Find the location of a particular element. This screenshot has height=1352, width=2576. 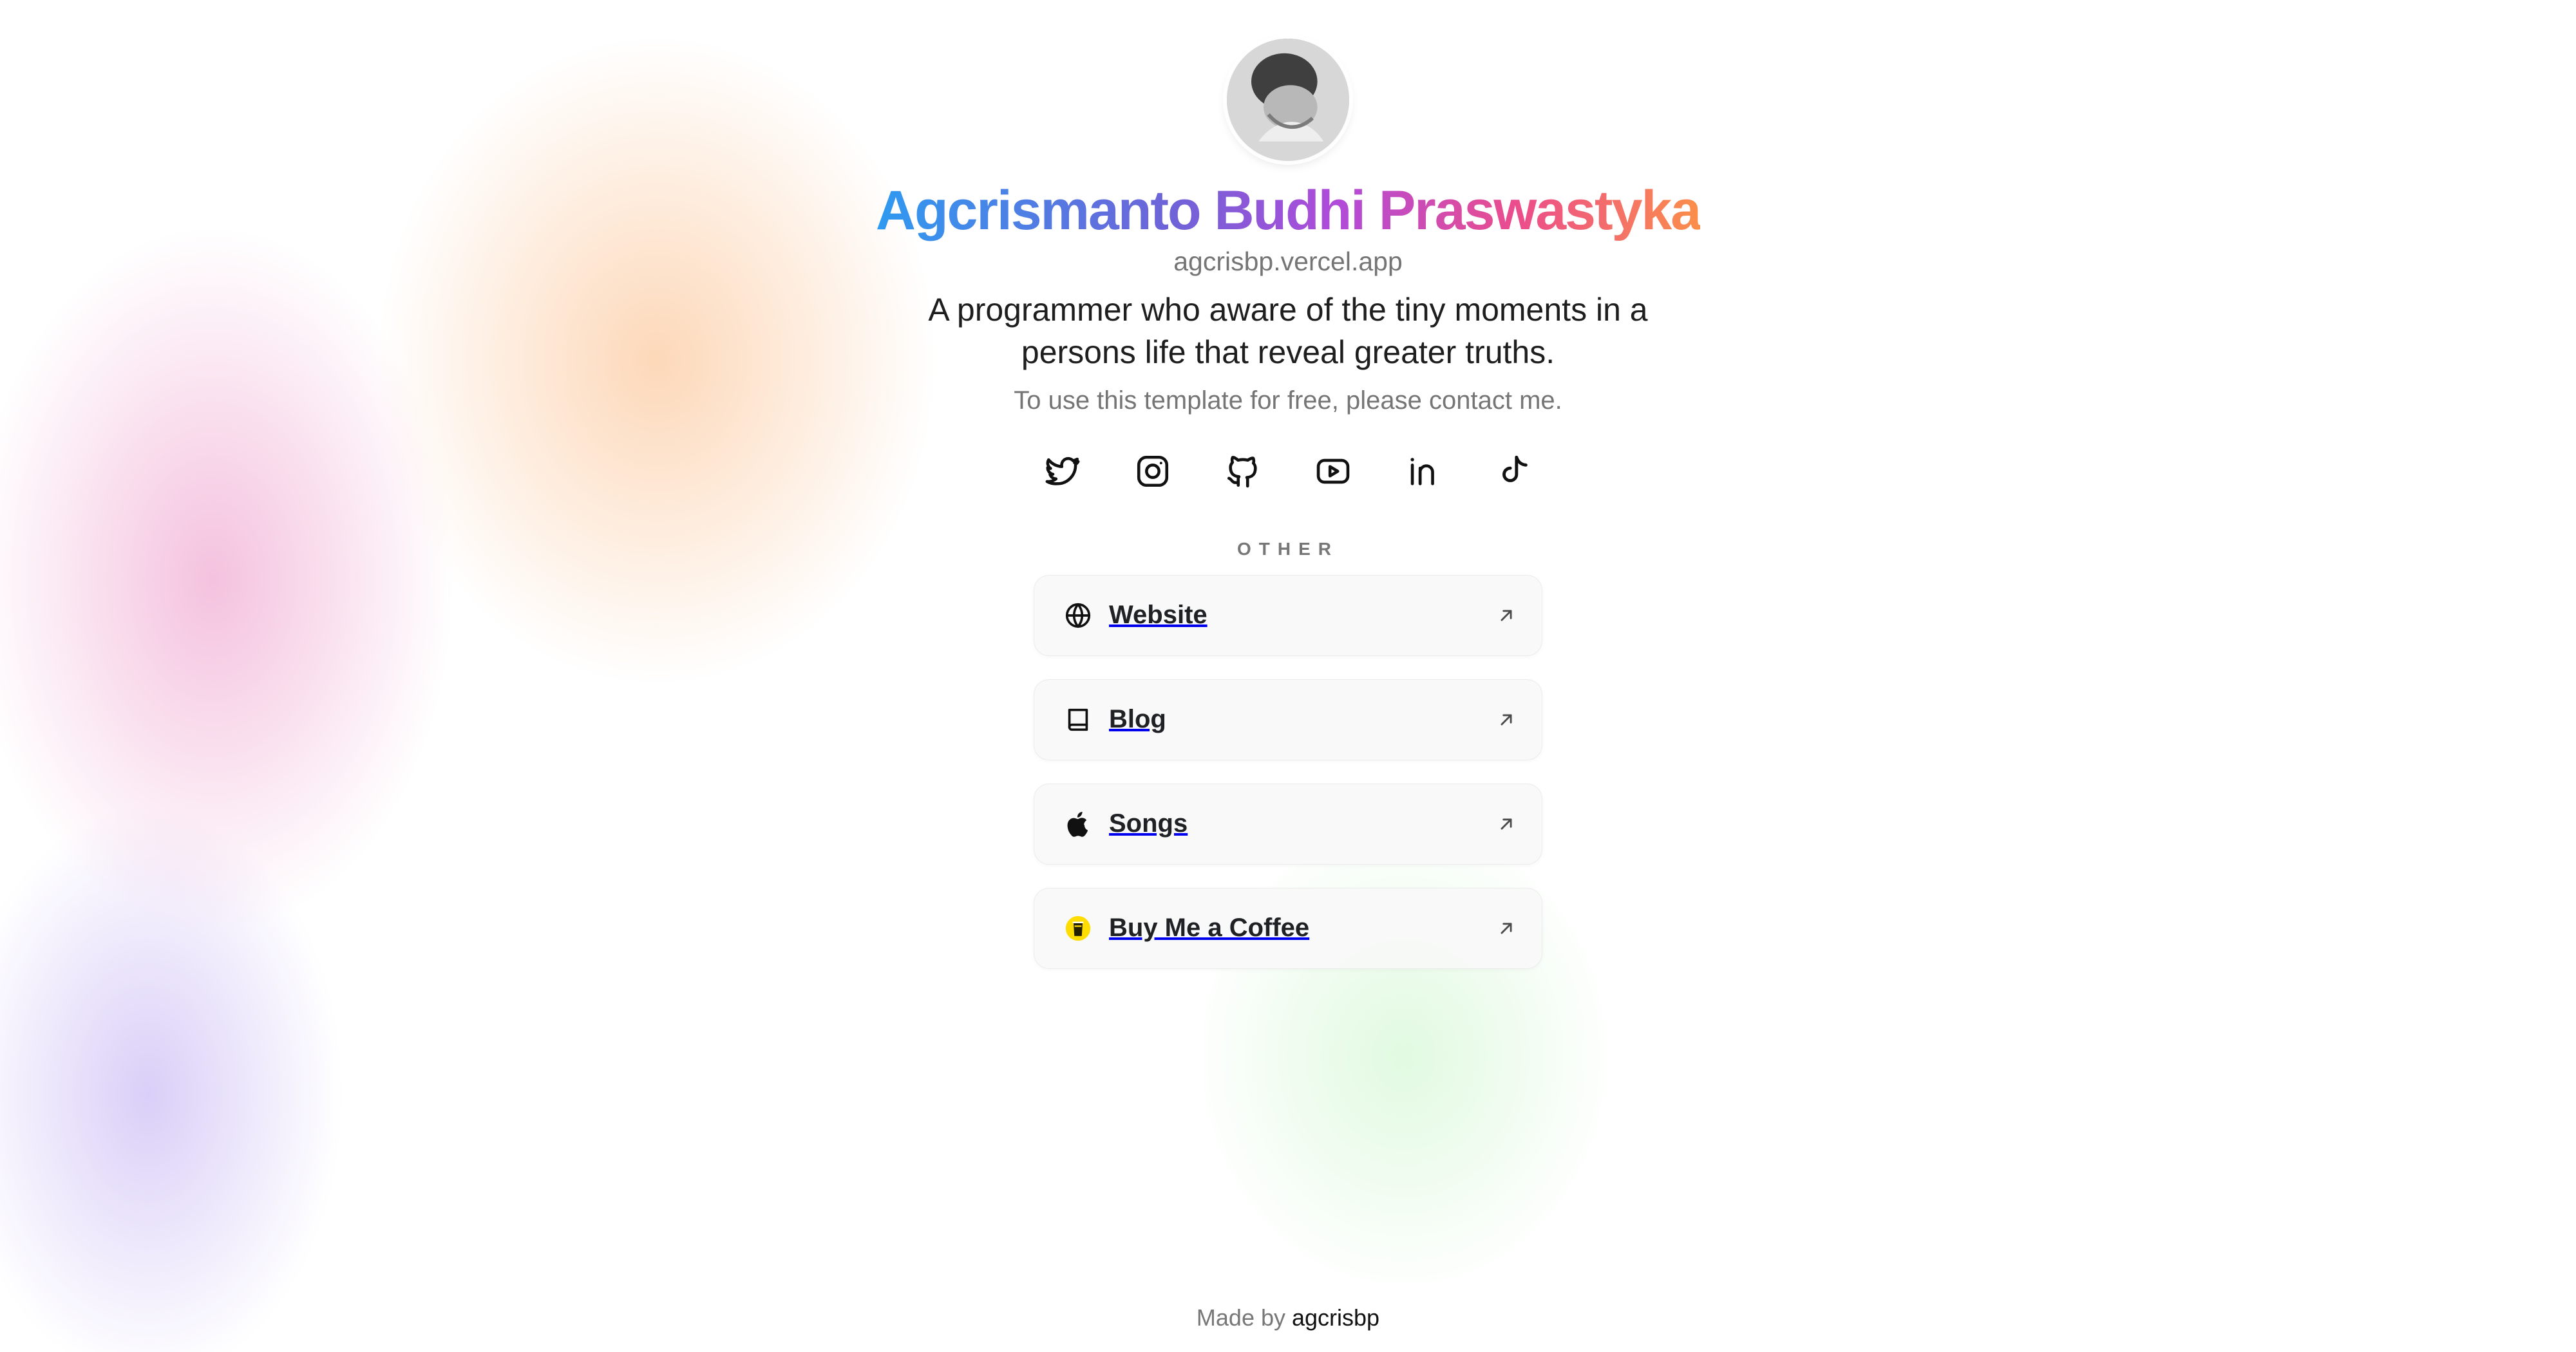

avatar-portrait-icon is located at coordinates (1288, 100).